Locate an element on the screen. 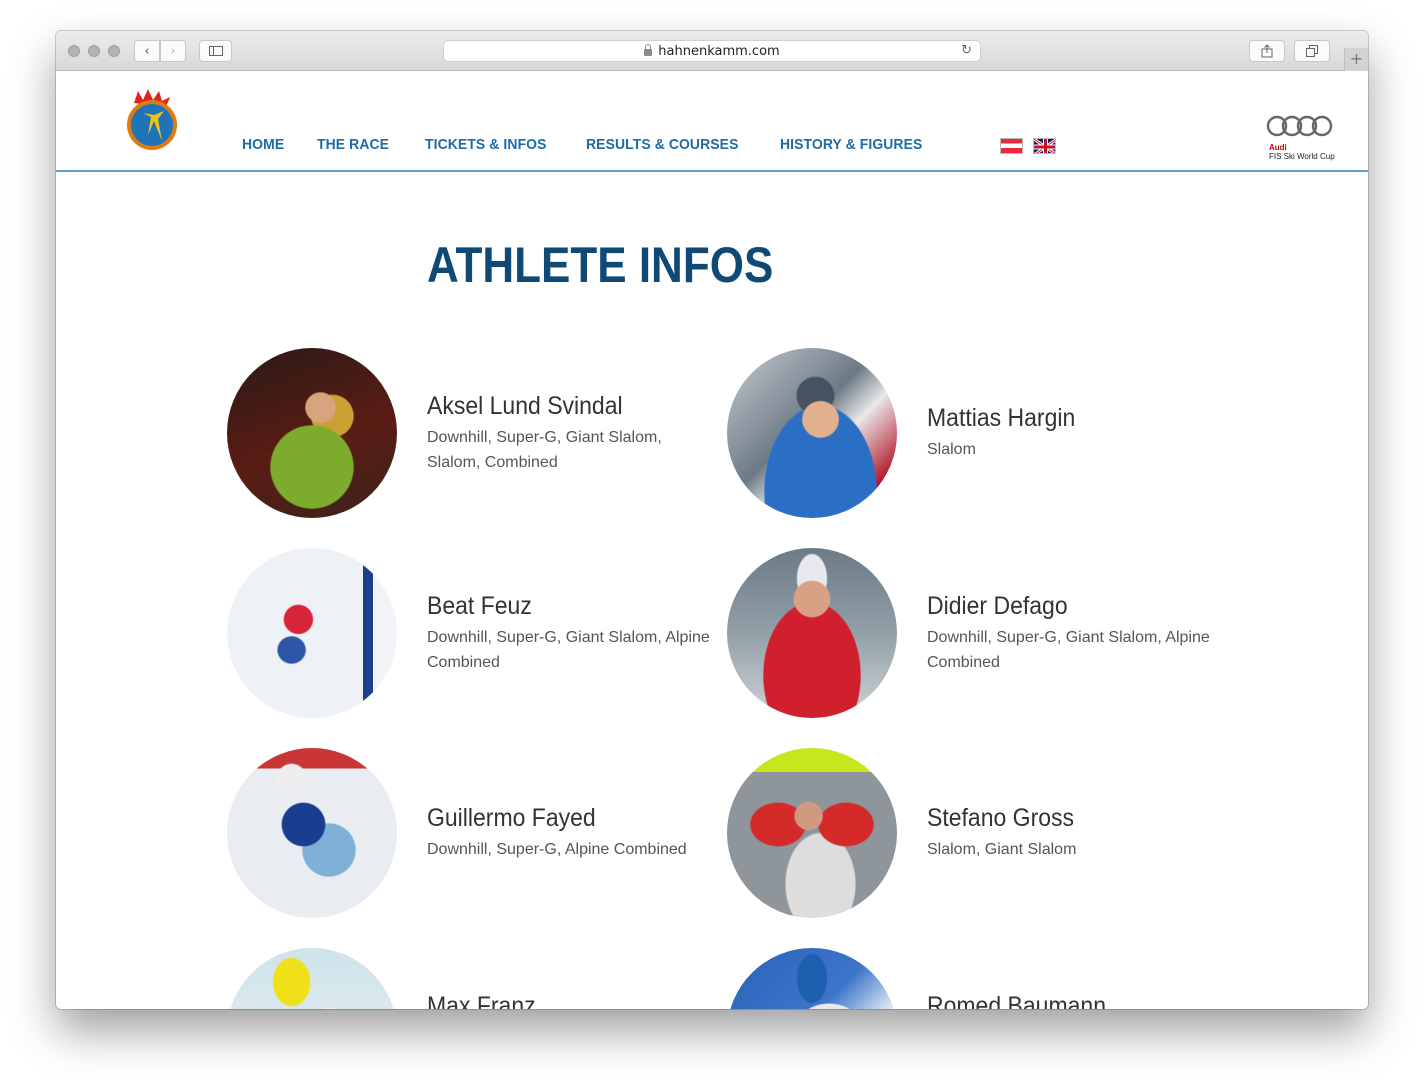 Image resolution: width=1424 pixels, height=1089 pixels. sponsor-line-2: FIS Ski World Cup is located at coordinates (1302, 156).